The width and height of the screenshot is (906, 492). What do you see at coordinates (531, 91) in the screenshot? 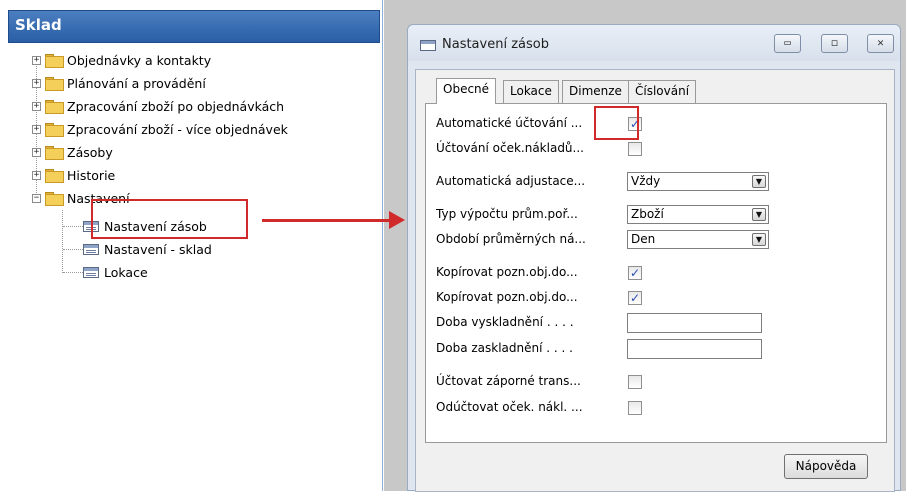
I see `tab-lokace: Lokace` at bounding box center [531, 91].